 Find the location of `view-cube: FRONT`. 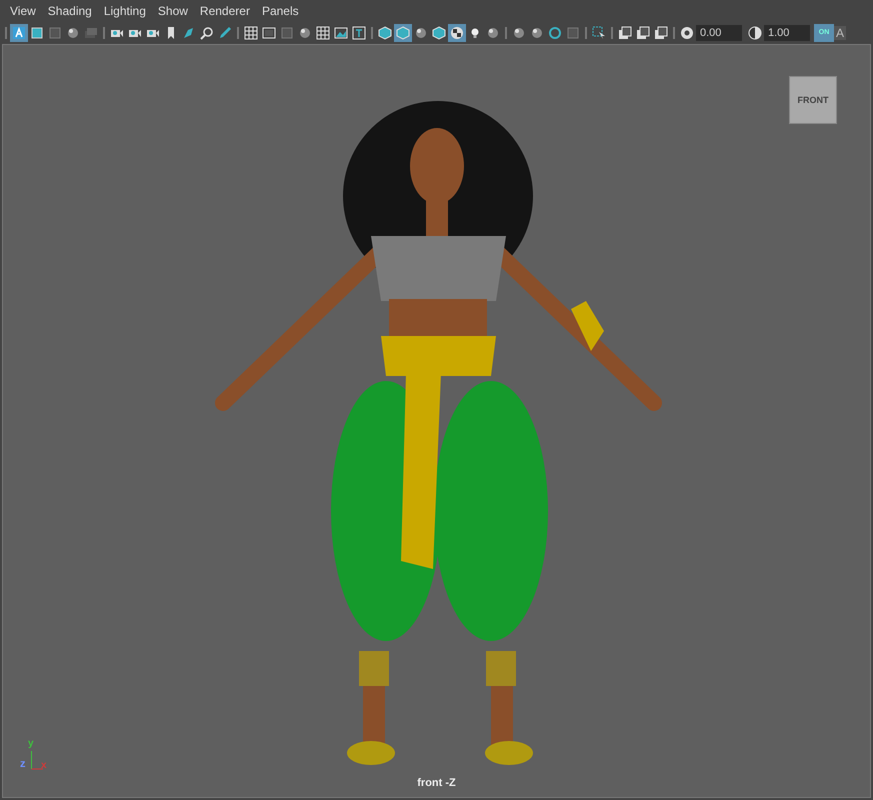

view-cube: FRONT is located at coordinates (813, 100).